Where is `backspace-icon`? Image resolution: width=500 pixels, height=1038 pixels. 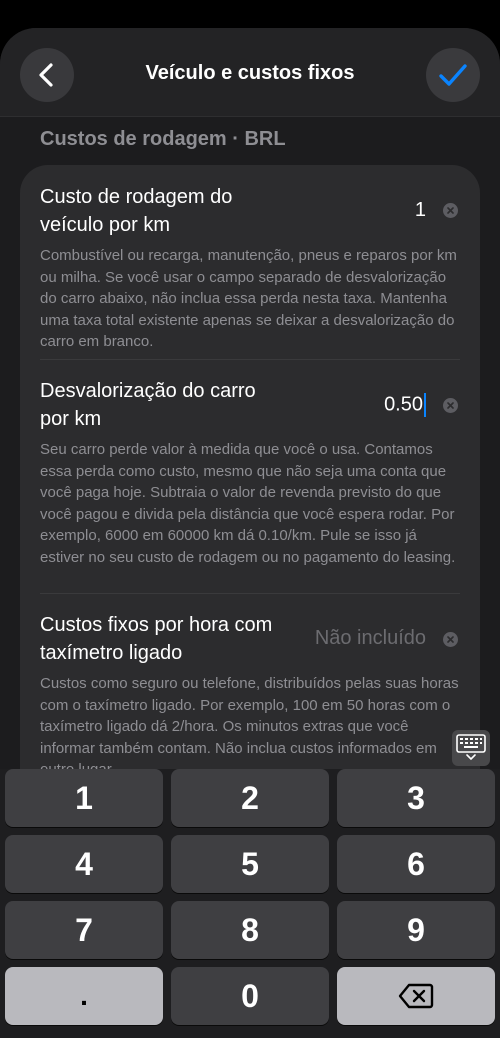
backspace-icon is located at coordinates (416, 996).